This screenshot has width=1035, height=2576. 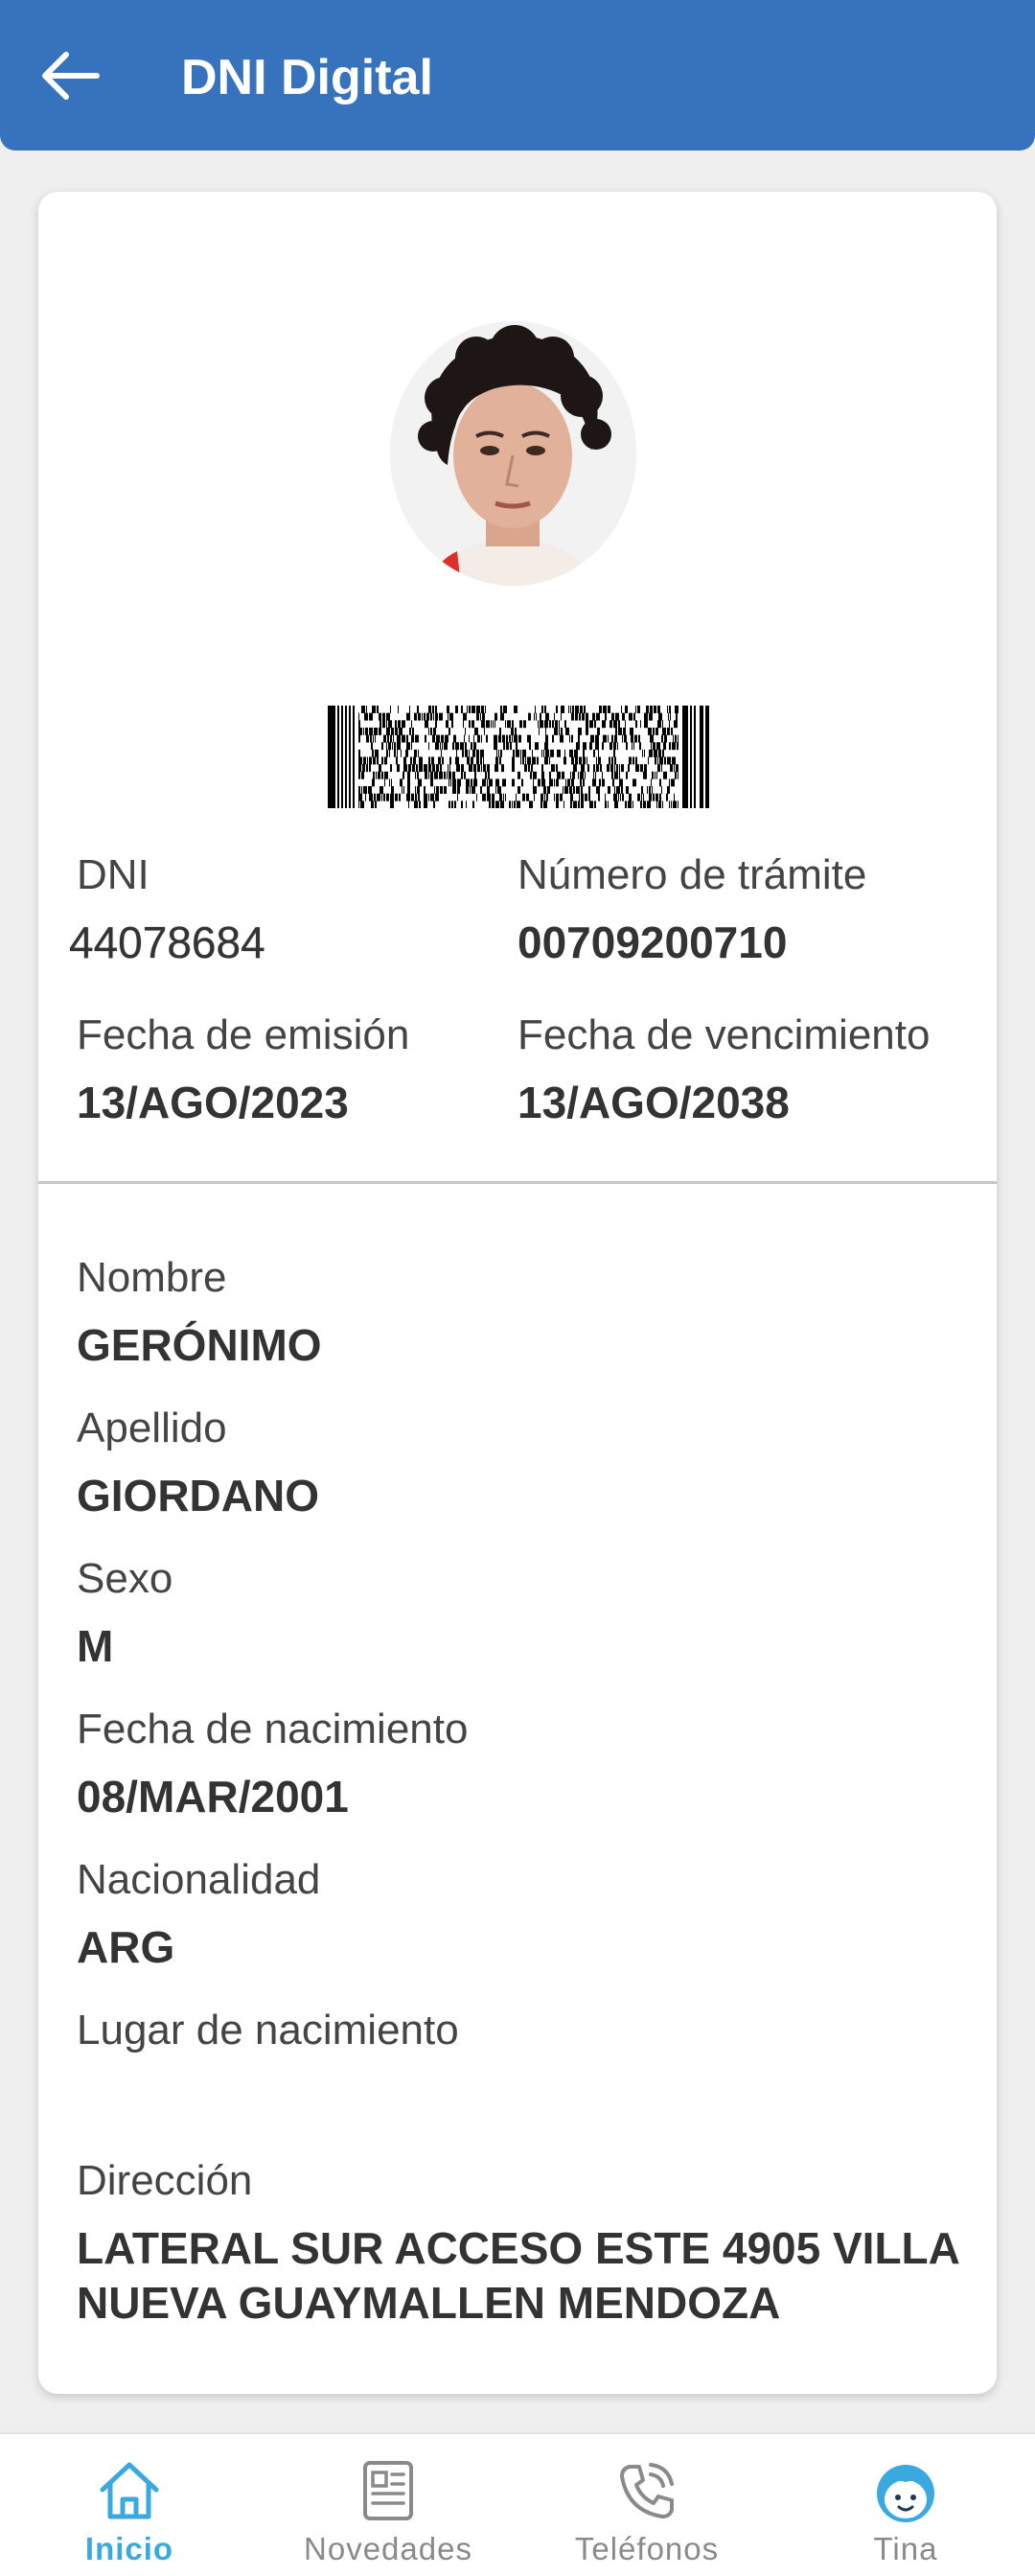 What do you see at coordinates (429, 2303) in the screenshot?
I see `direccion-line2: NUEVA GUAYMALLEN MENDOZA` at bounding box center [429, 2303].